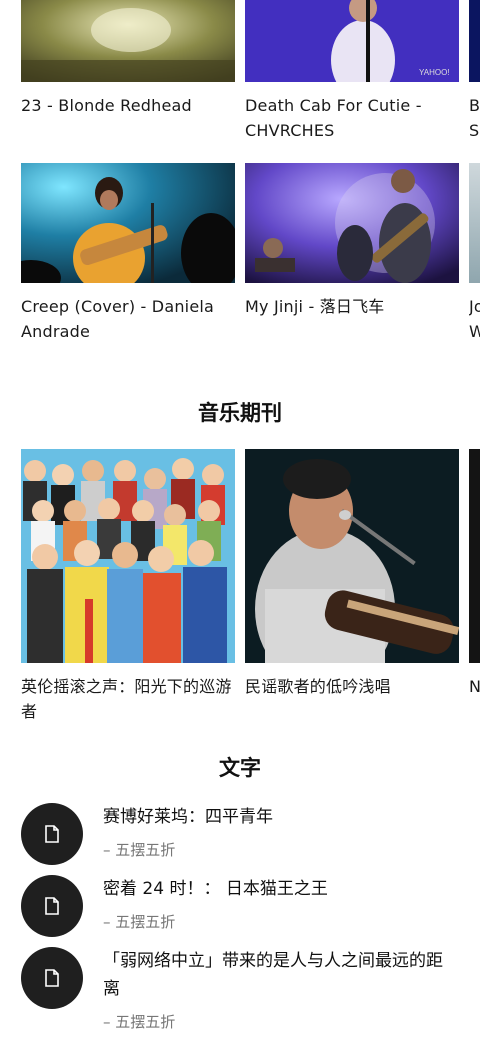 The width and height of the screenshot is (480, 1040). Describe the element at coordinates (126, 699) in the screenshot. I see `periodical-caption: 英伦摇滚之声：阳光下的巡游者` at that location.